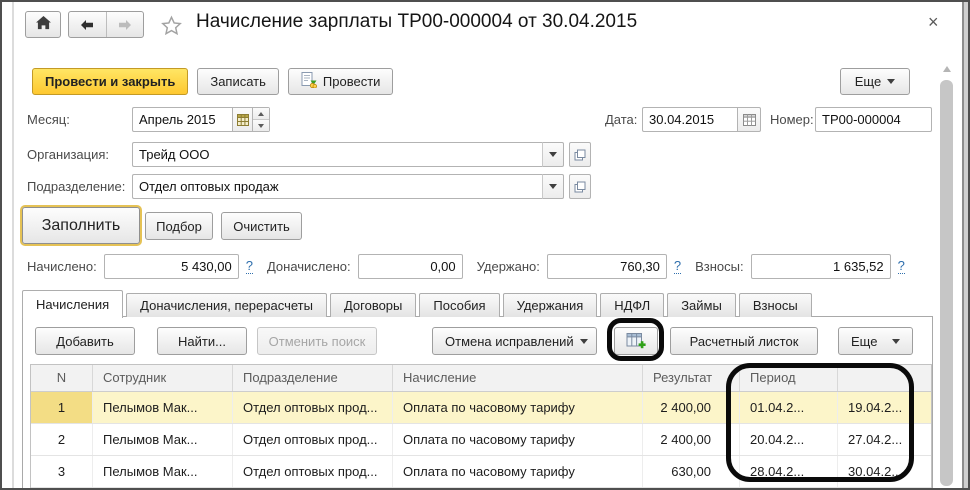 This screenshot has height=490, width=970. Describe the element at coordinates (261, 119) in the screenshot. I see `month-stepper` at that location.